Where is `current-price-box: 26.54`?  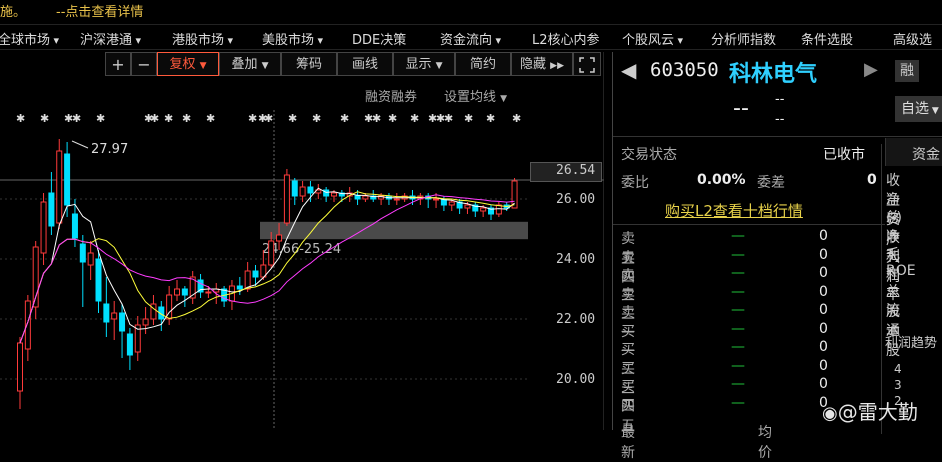 current-price-box: 26.54 is located at coordinates (566, 172).